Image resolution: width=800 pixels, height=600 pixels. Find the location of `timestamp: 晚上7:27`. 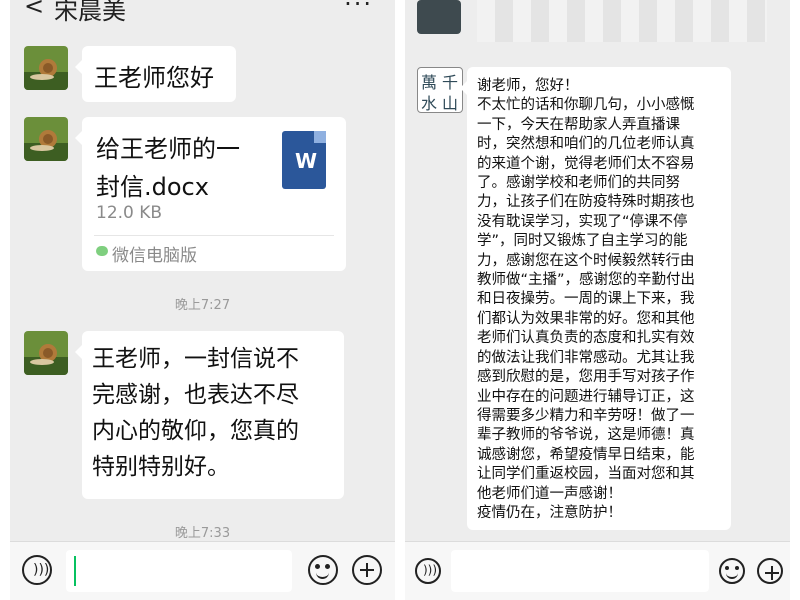

timestamp: 晚上7:27 is located at coordinates (202, 305).